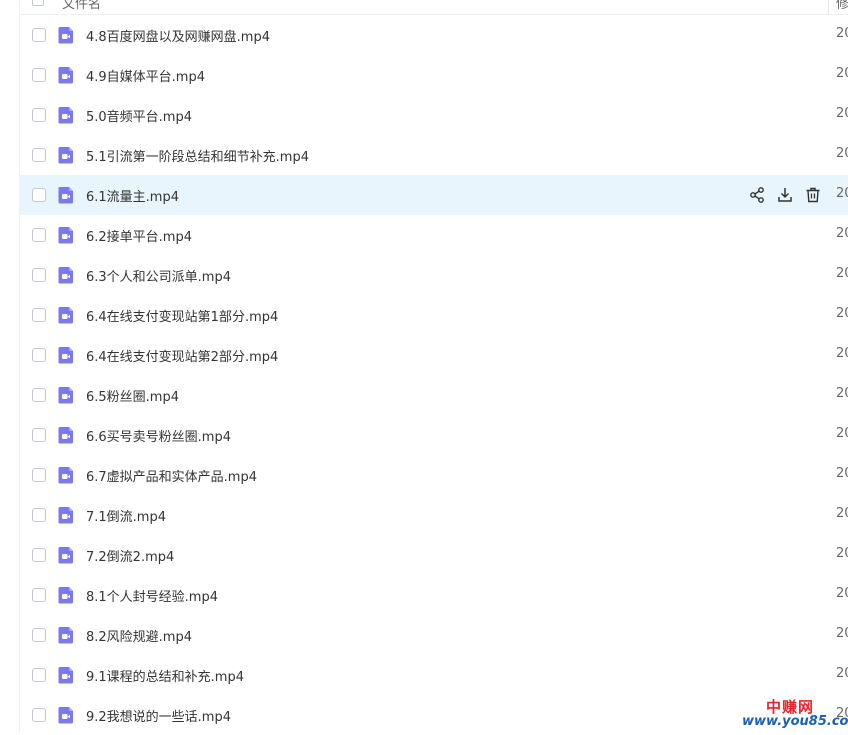 This screenshot has width=848, height=735. I want to click on file-name: 6.4在线支付变现站第2部分.mp4, so click(182, 355).